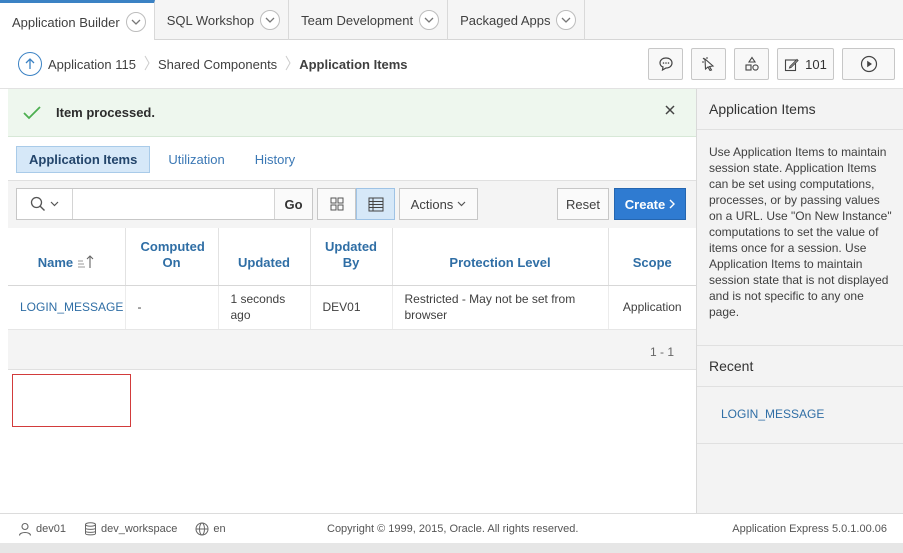 The image size is (903, 553). I want to click on version: Application Express 5.0.1.00.06, so click(809, 529).